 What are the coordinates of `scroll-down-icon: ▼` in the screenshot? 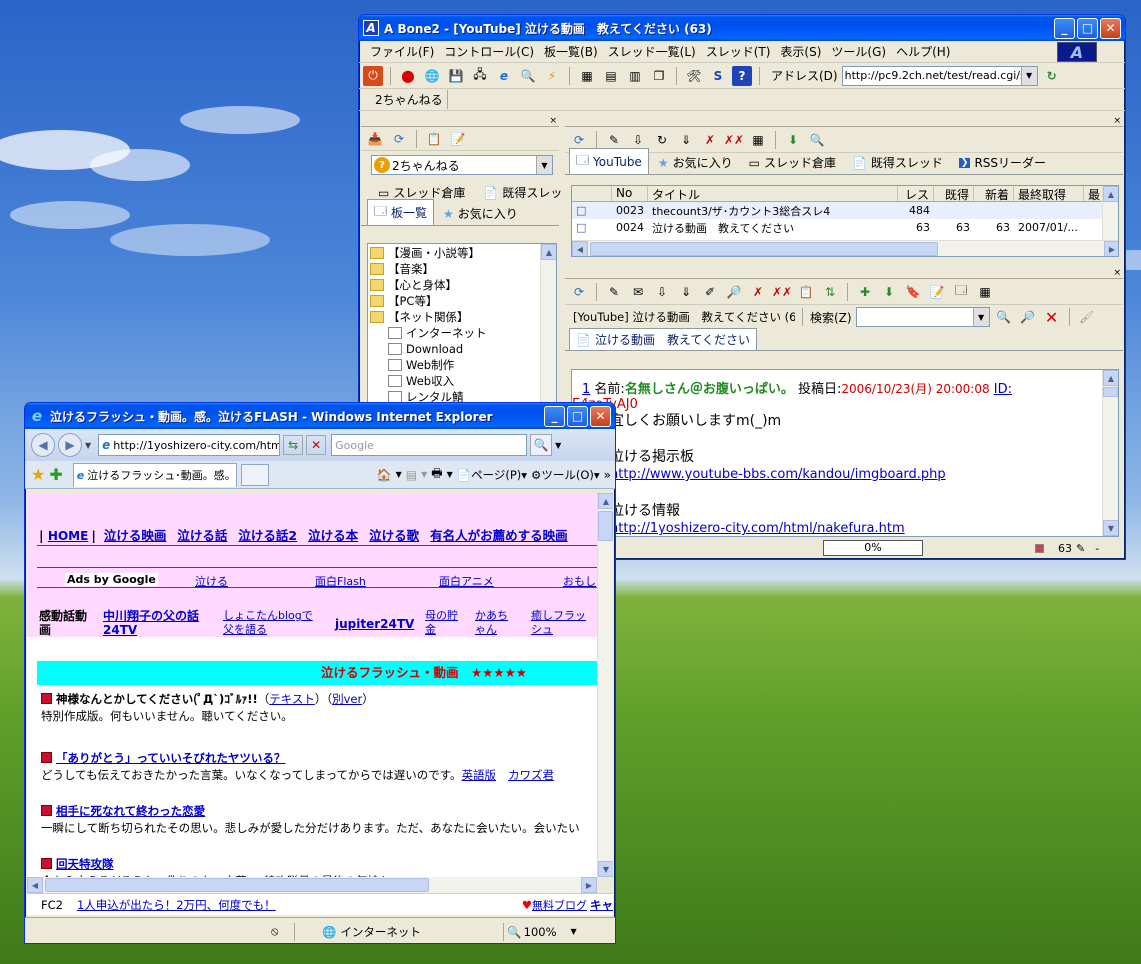 It's located at (1110, 528).